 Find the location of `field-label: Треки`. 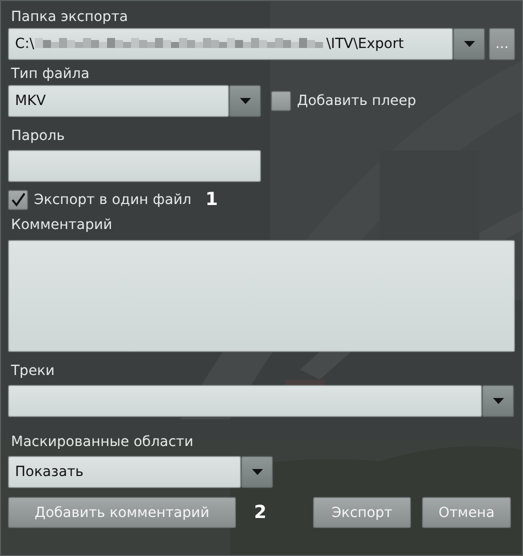

field-label: Треки is located at coordinates (33, 371).